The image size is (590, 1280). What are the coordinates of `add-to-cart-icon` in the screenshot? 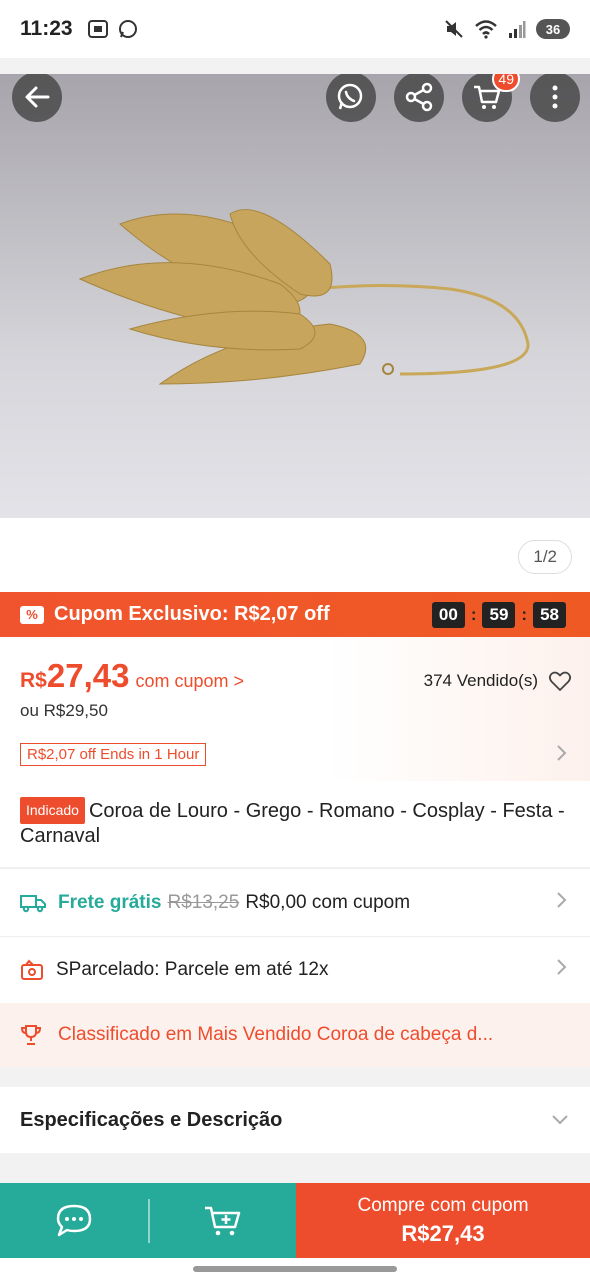 It's located at (223, 1220).